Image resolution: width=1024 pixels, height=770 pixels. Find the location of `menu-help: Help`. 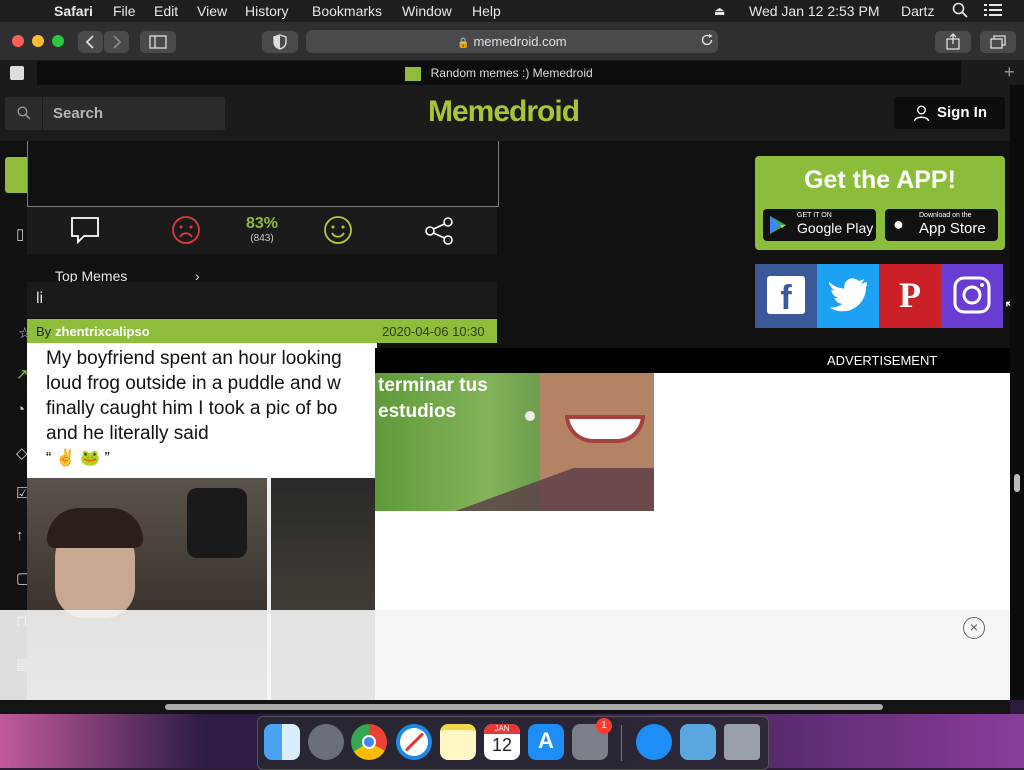

menu-help: Help is located at coordinates (486, 11).